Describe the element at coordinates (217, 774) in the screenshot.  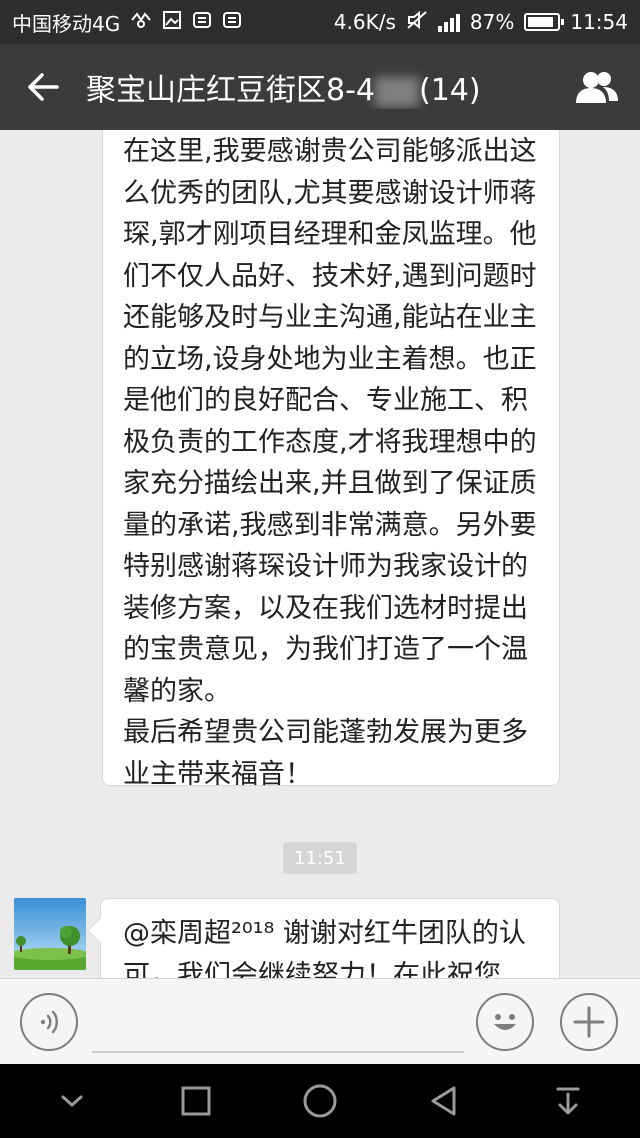
I see `message-line: 业主带来福音！` at that location.